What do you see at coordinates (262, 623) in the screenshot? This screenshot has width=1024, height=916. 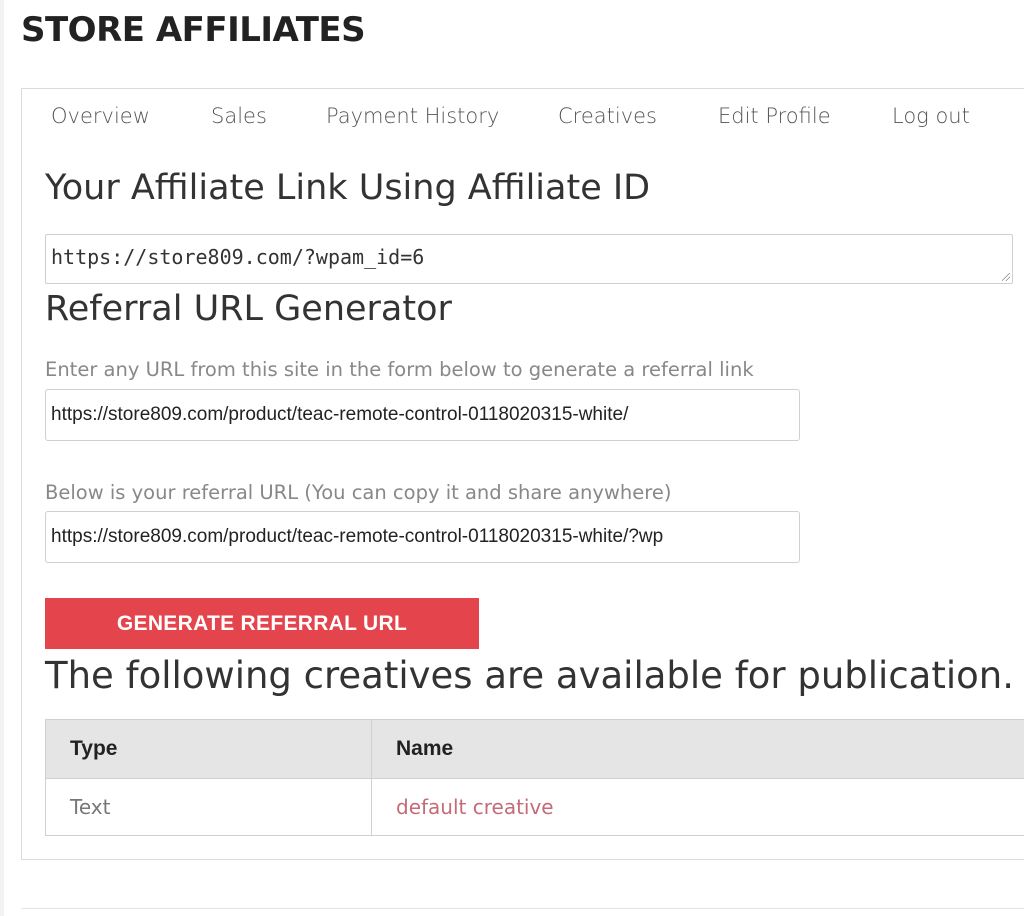 I see `generate-referral-url-button: GENERATE REFERRAL URL` at bounding box center [262, 623].